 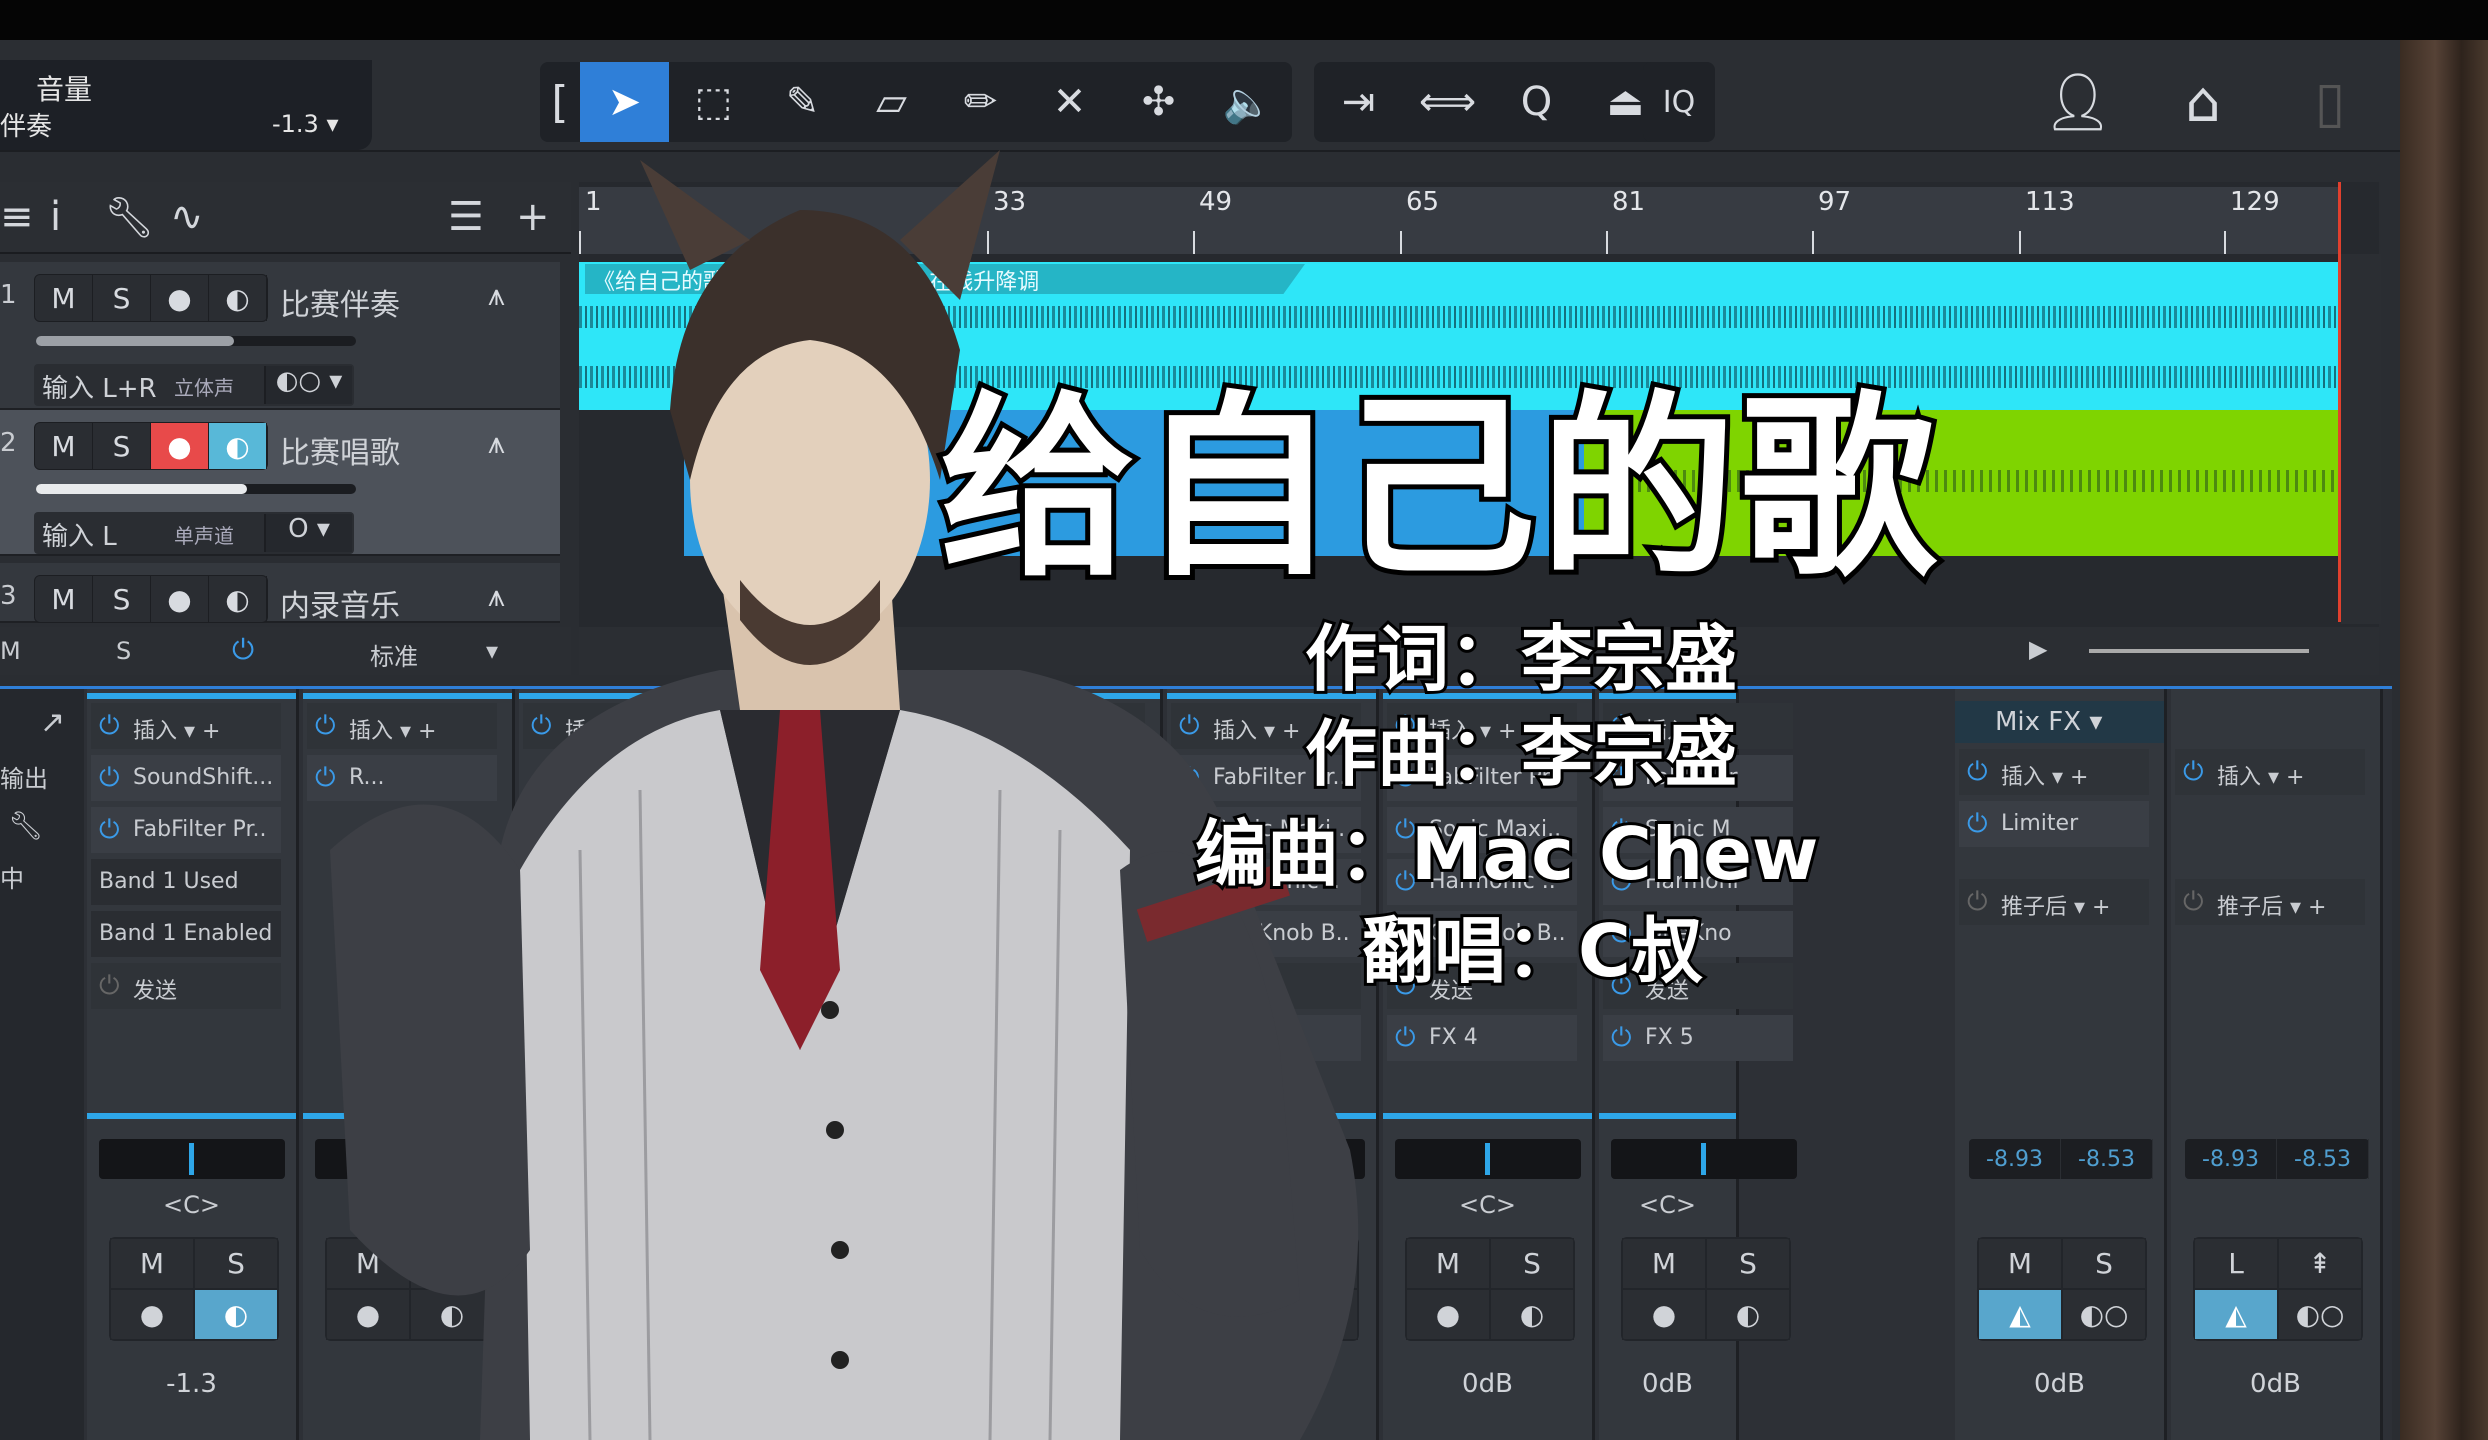 What do you see at coordinates (8, 596) in the screenshot?
I see `track-number: 3` at bounding box center [8, 596].